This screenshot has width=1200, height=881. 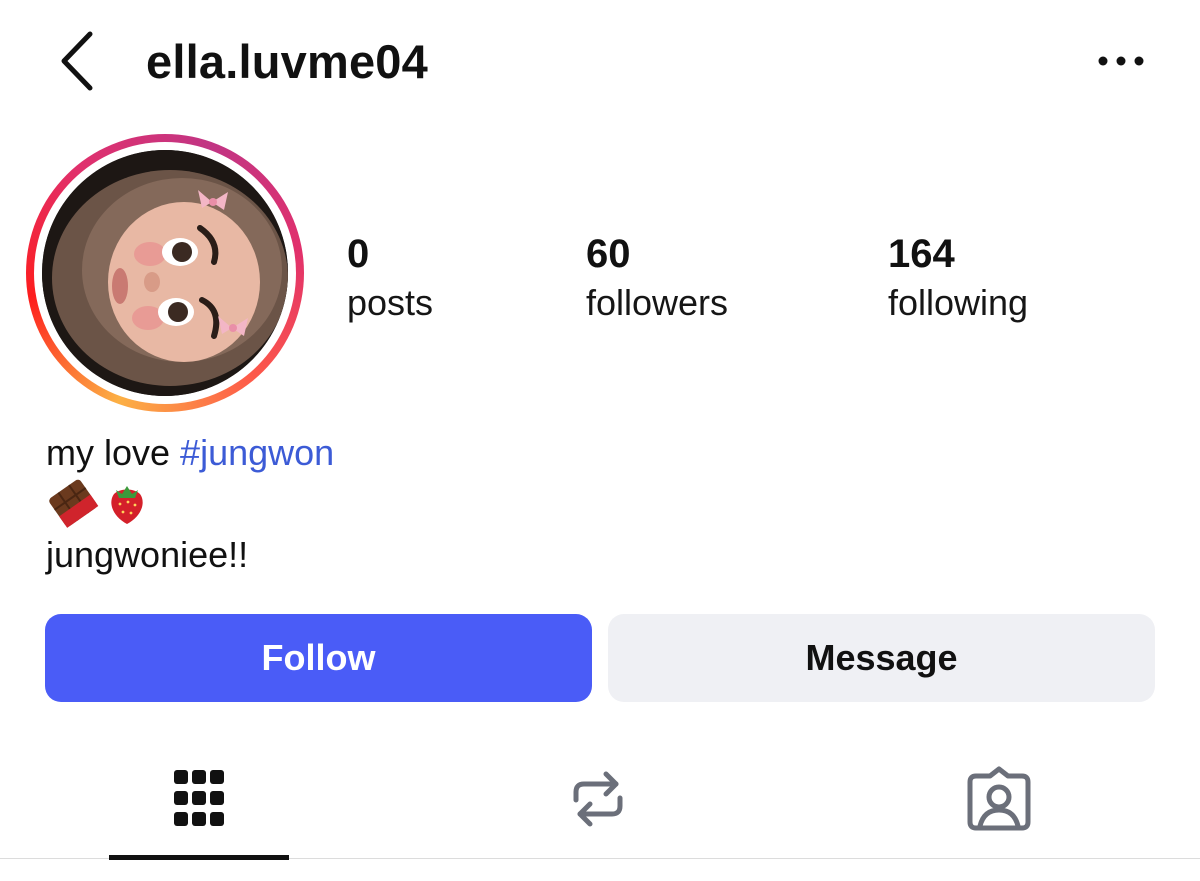 I want to click on tab-reposts, so click(x=598, y=799).